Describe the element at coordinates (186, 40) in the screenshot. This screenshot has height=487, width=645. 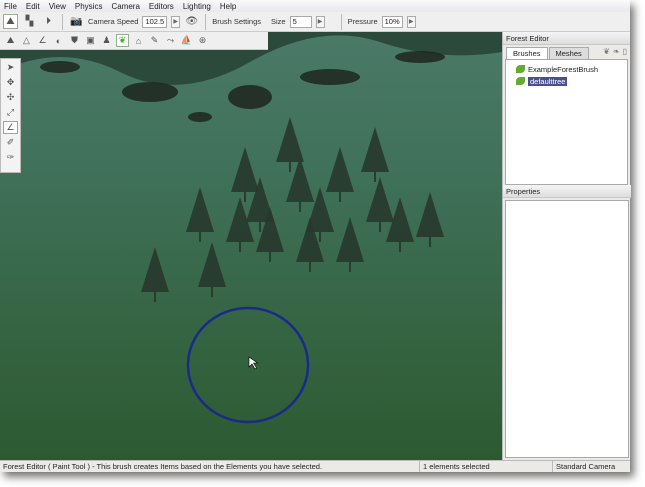
I see `shore-tool-icon: ⛵` at that location.